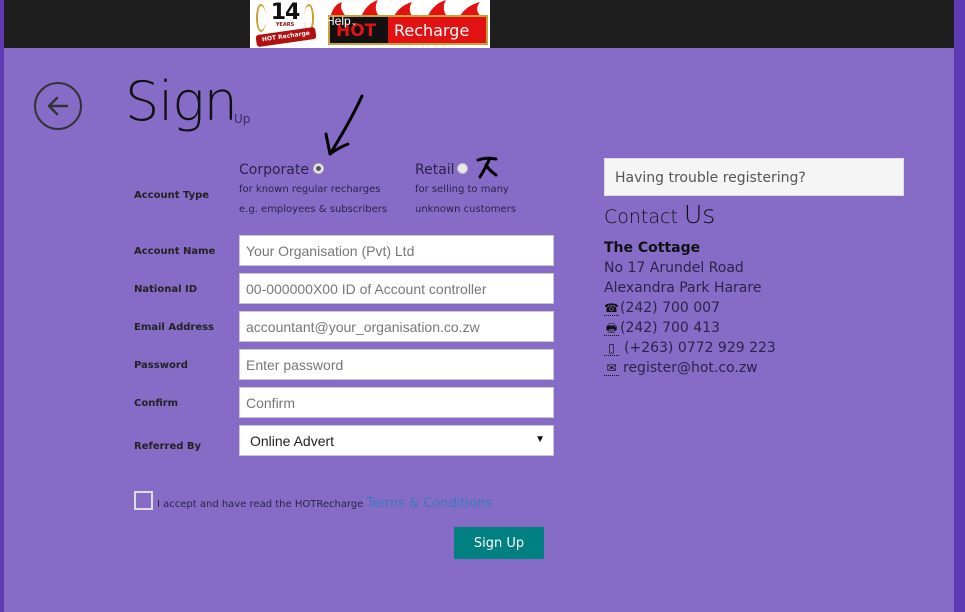  Describe the element at coordinates (292, 441) in the screenshot. I see `referred-by-value: Online Advert` at that location.